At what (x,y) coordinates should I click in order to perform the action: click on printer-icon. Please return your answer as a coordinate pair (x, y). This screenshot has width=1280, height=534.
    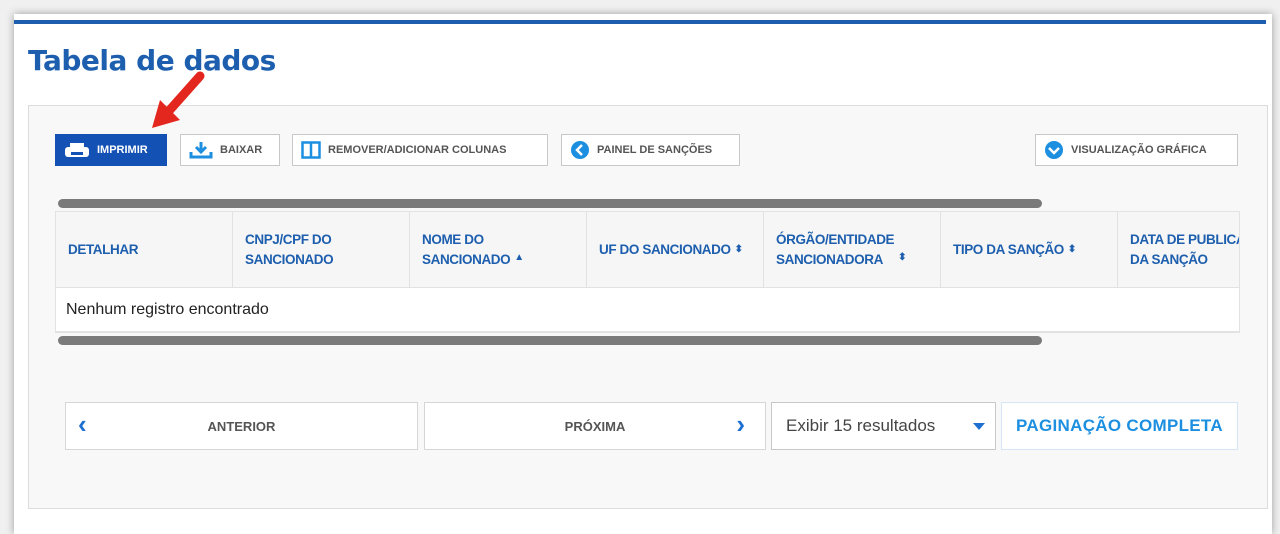
    Looking at the image, I should click on (77, 150).